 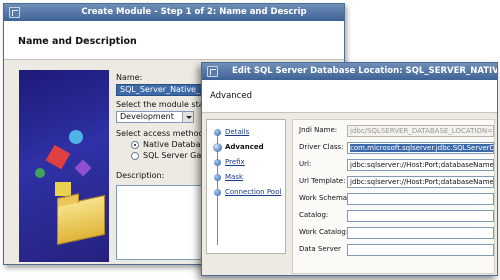 I want to click on description-textarea, so click(x=163, y=222).